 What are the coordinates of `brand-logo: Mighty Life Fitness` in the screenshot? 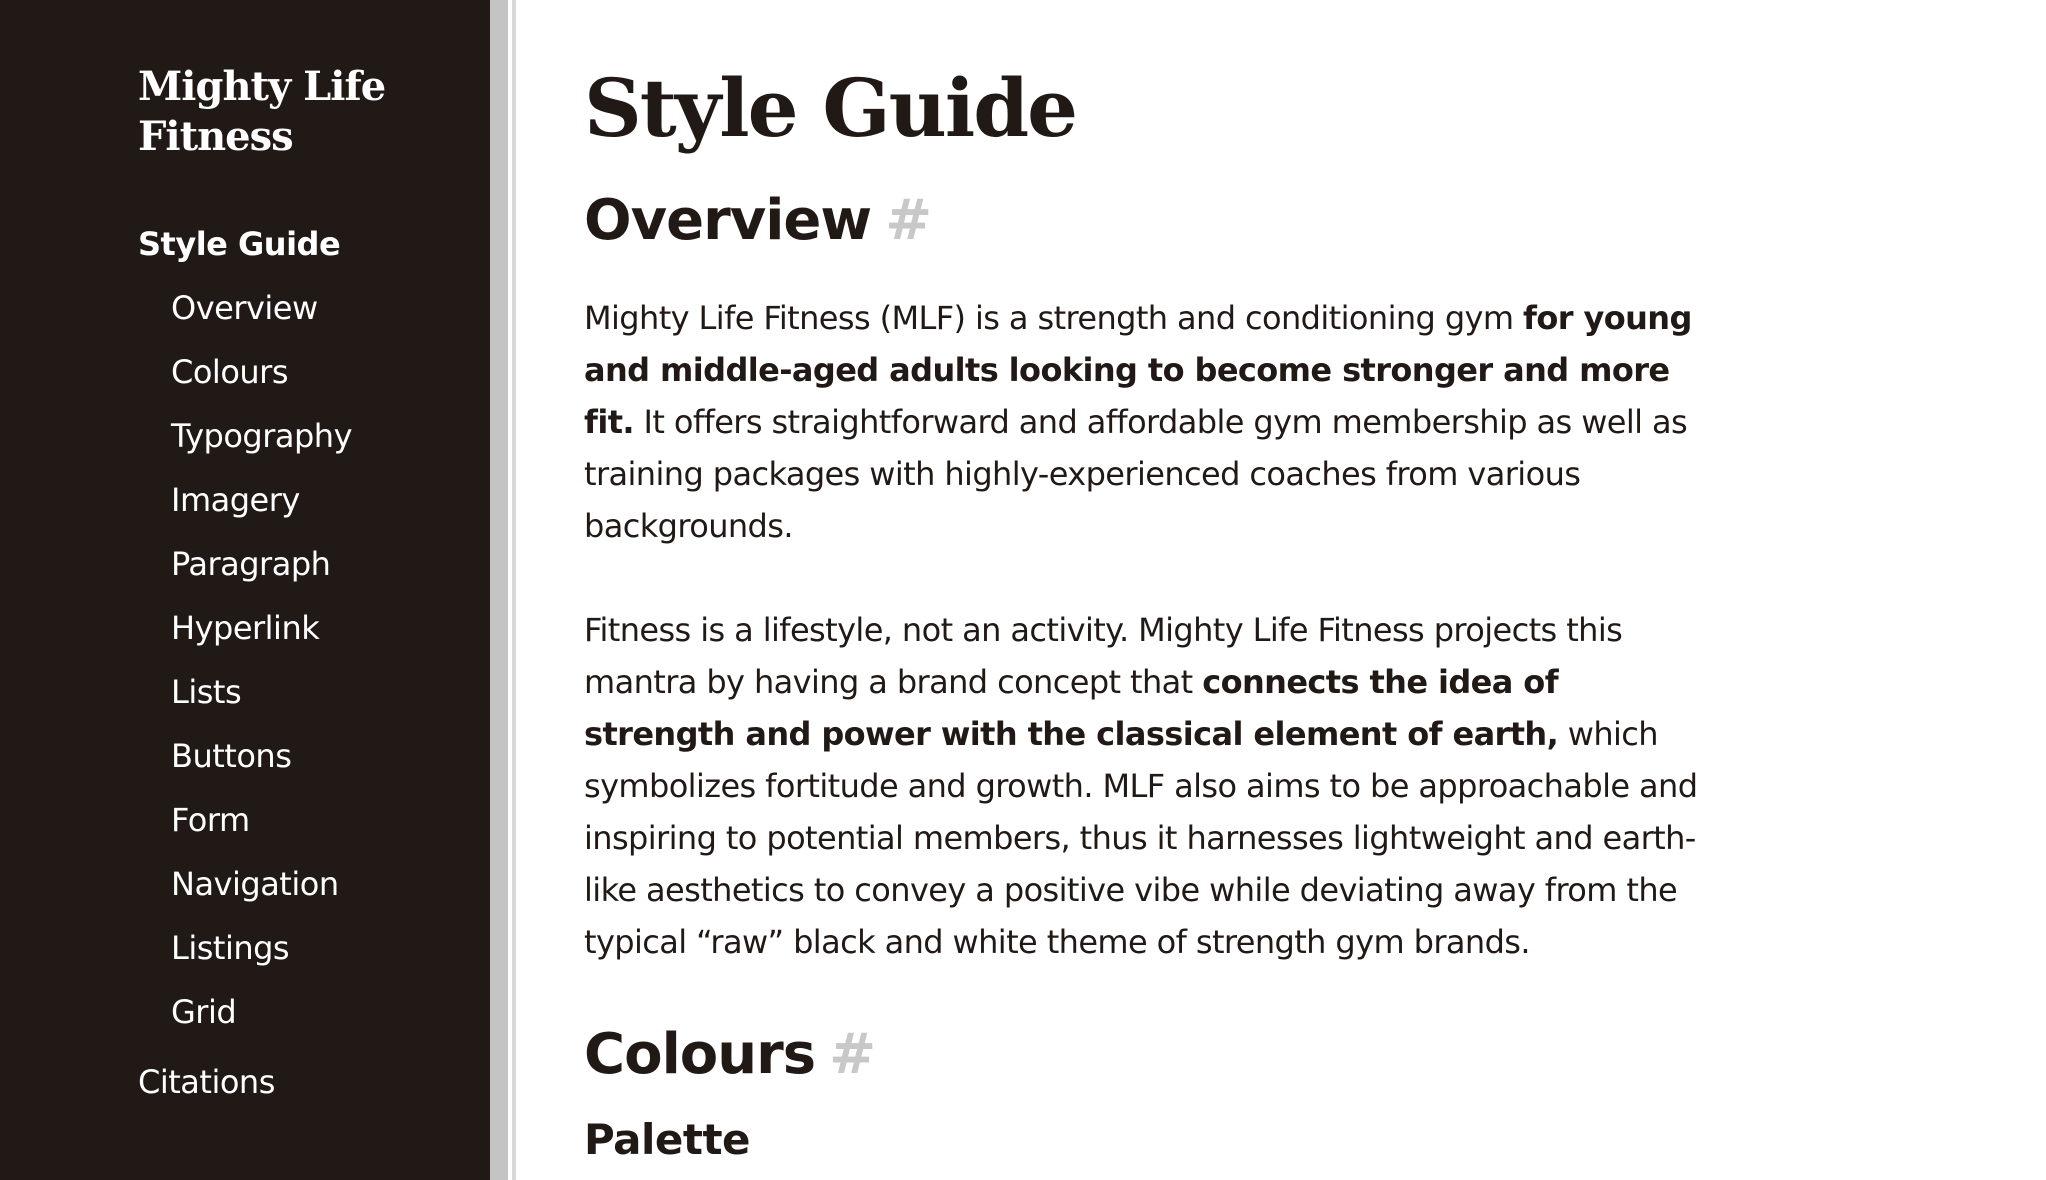 It's located at (288, 112).